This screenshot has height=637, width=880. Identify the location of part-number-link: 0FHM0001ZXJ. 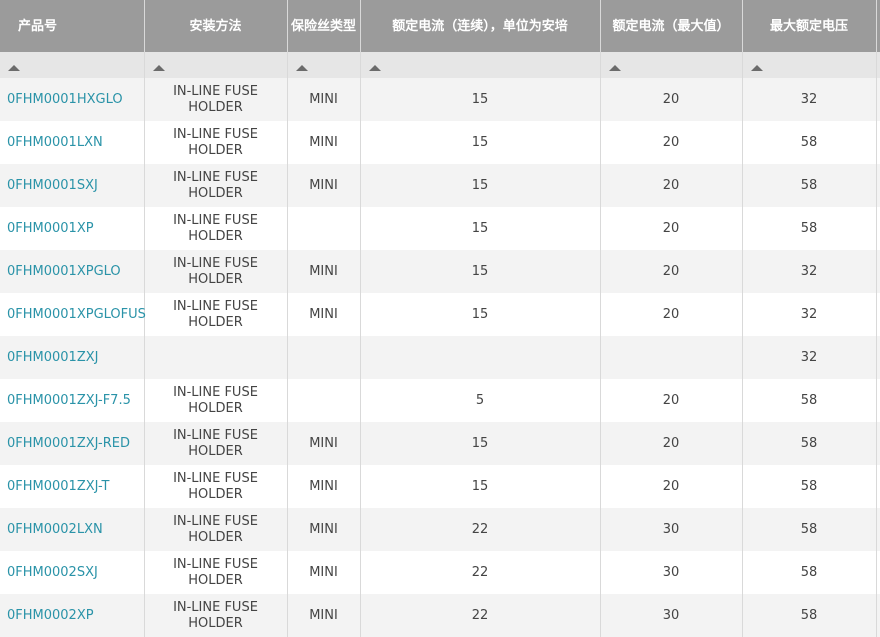
(52, 357).